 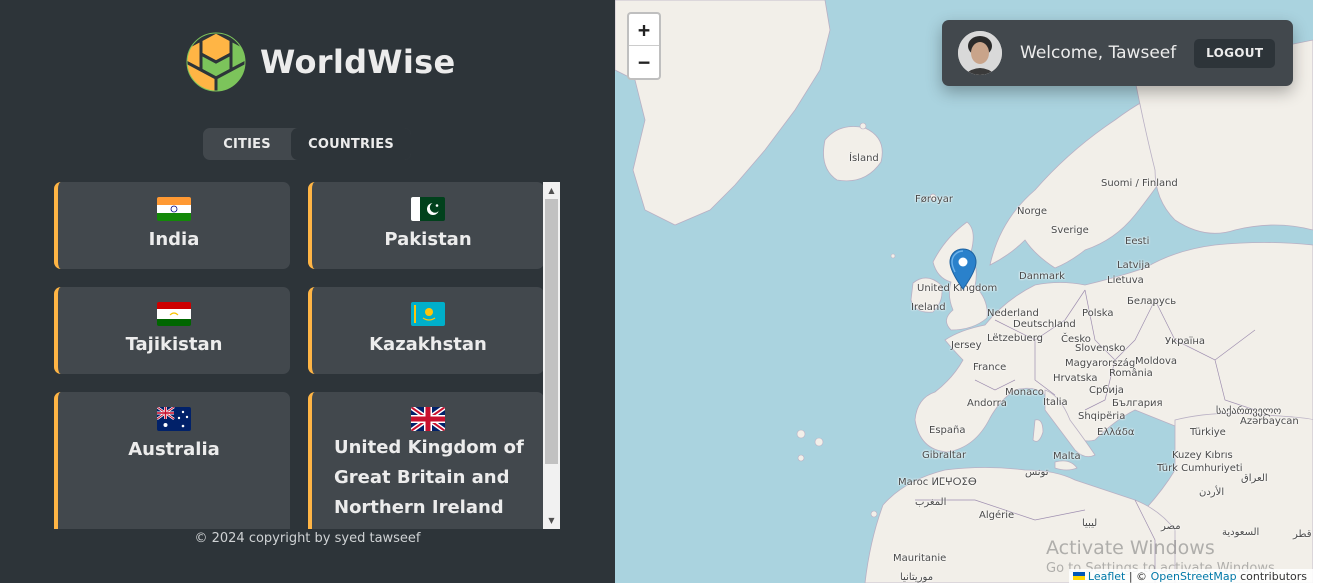 What do you see at coordinates (1269, 421) in the screenshot?
I see `map-label: Azərbaycan` at bounding box center [1269, 421].